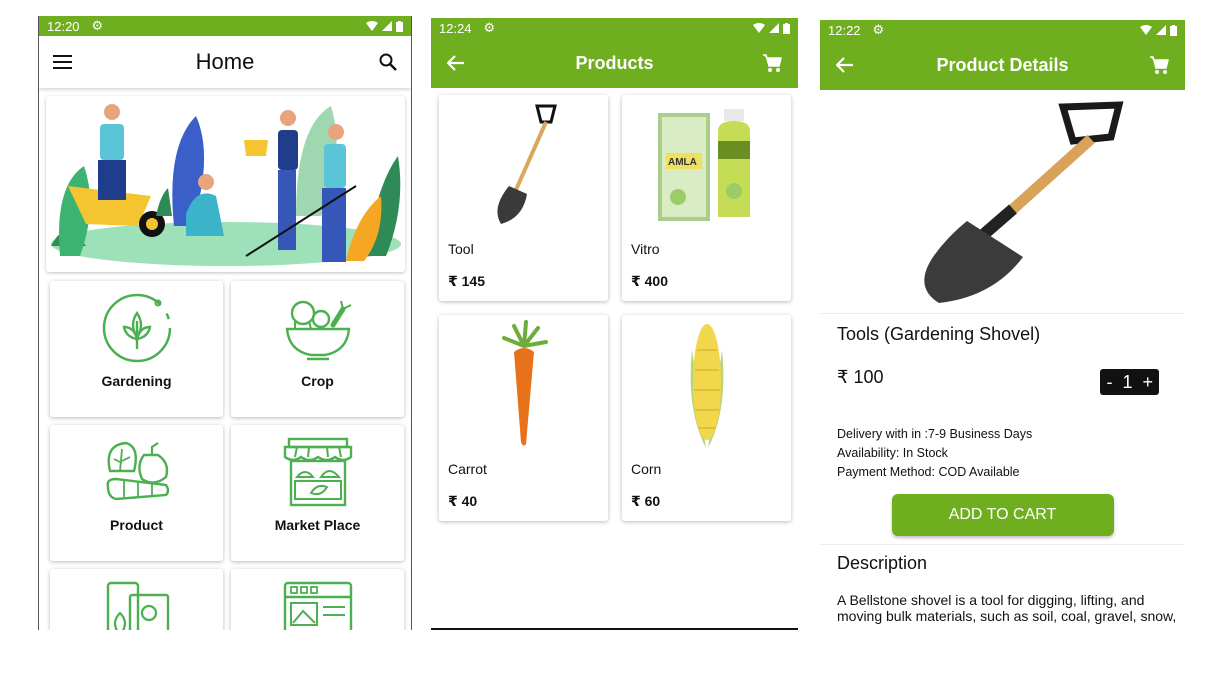  What do you see at coordinates (860, 376) in the screenshot?
I see `product-price: ₹ 100` at bounding box center [860, 376].